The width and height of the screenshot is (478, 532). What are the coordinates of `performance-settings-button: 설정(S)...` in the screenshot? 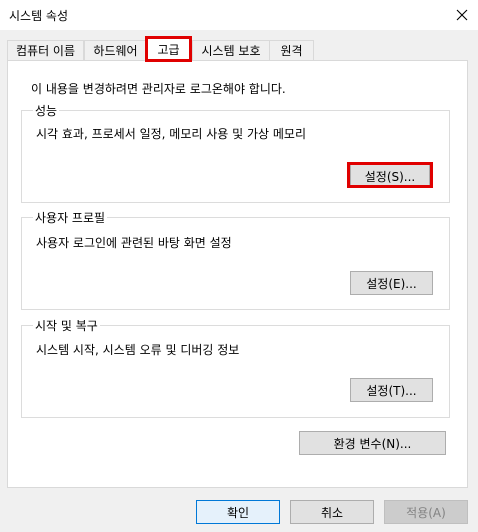 It's located at (390, 176).